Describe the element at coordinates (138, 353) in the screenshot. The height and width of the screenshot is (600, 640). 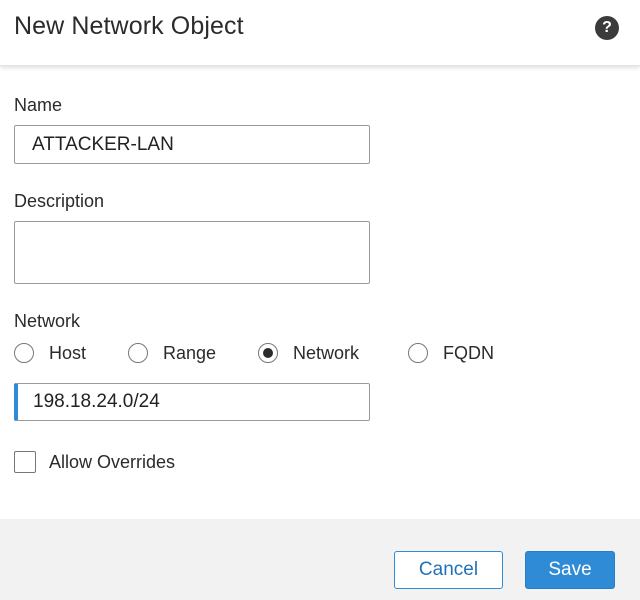
I see `radio-range-circle` at that location.